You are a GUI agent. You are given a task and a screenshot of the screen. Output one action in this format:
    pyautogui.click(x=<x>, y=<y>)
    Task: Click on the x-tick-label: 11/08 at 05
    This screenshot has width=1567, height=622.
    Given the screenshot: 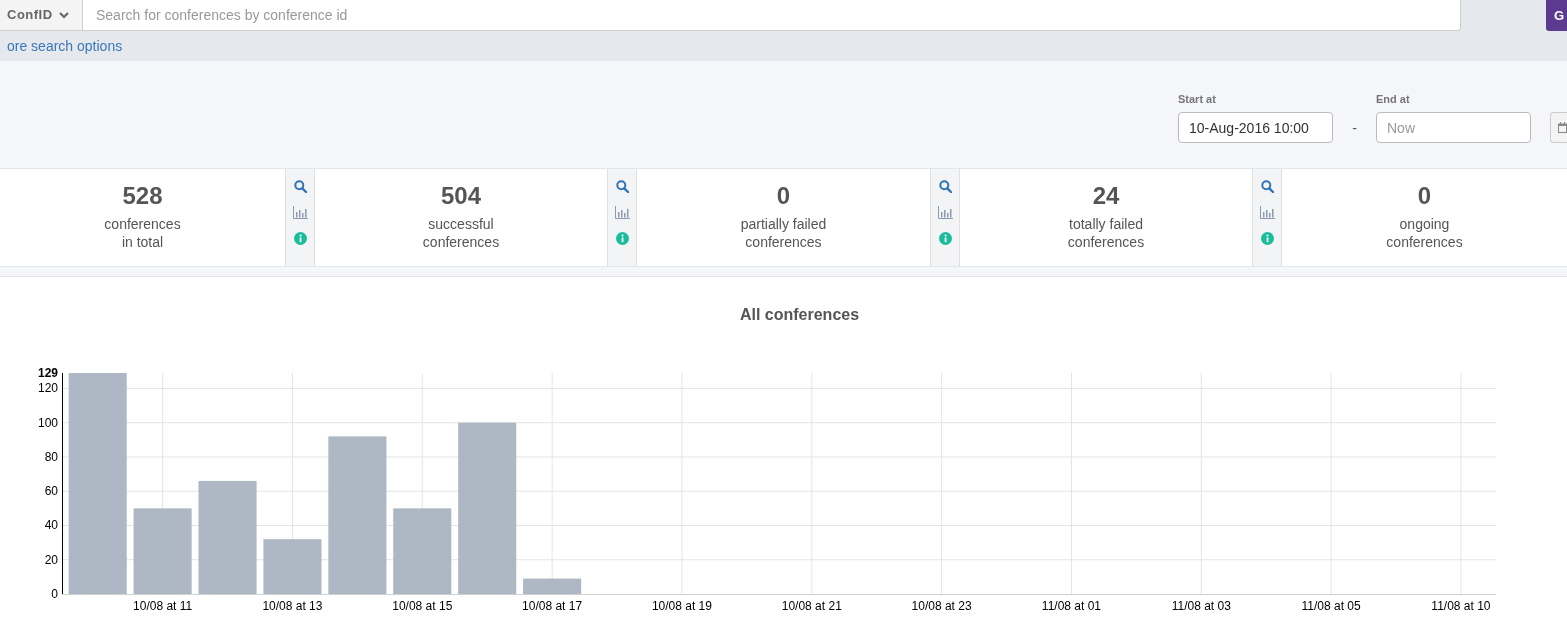 What is the action you would take?
    pyautogui.click(x=1331, y=606)
    